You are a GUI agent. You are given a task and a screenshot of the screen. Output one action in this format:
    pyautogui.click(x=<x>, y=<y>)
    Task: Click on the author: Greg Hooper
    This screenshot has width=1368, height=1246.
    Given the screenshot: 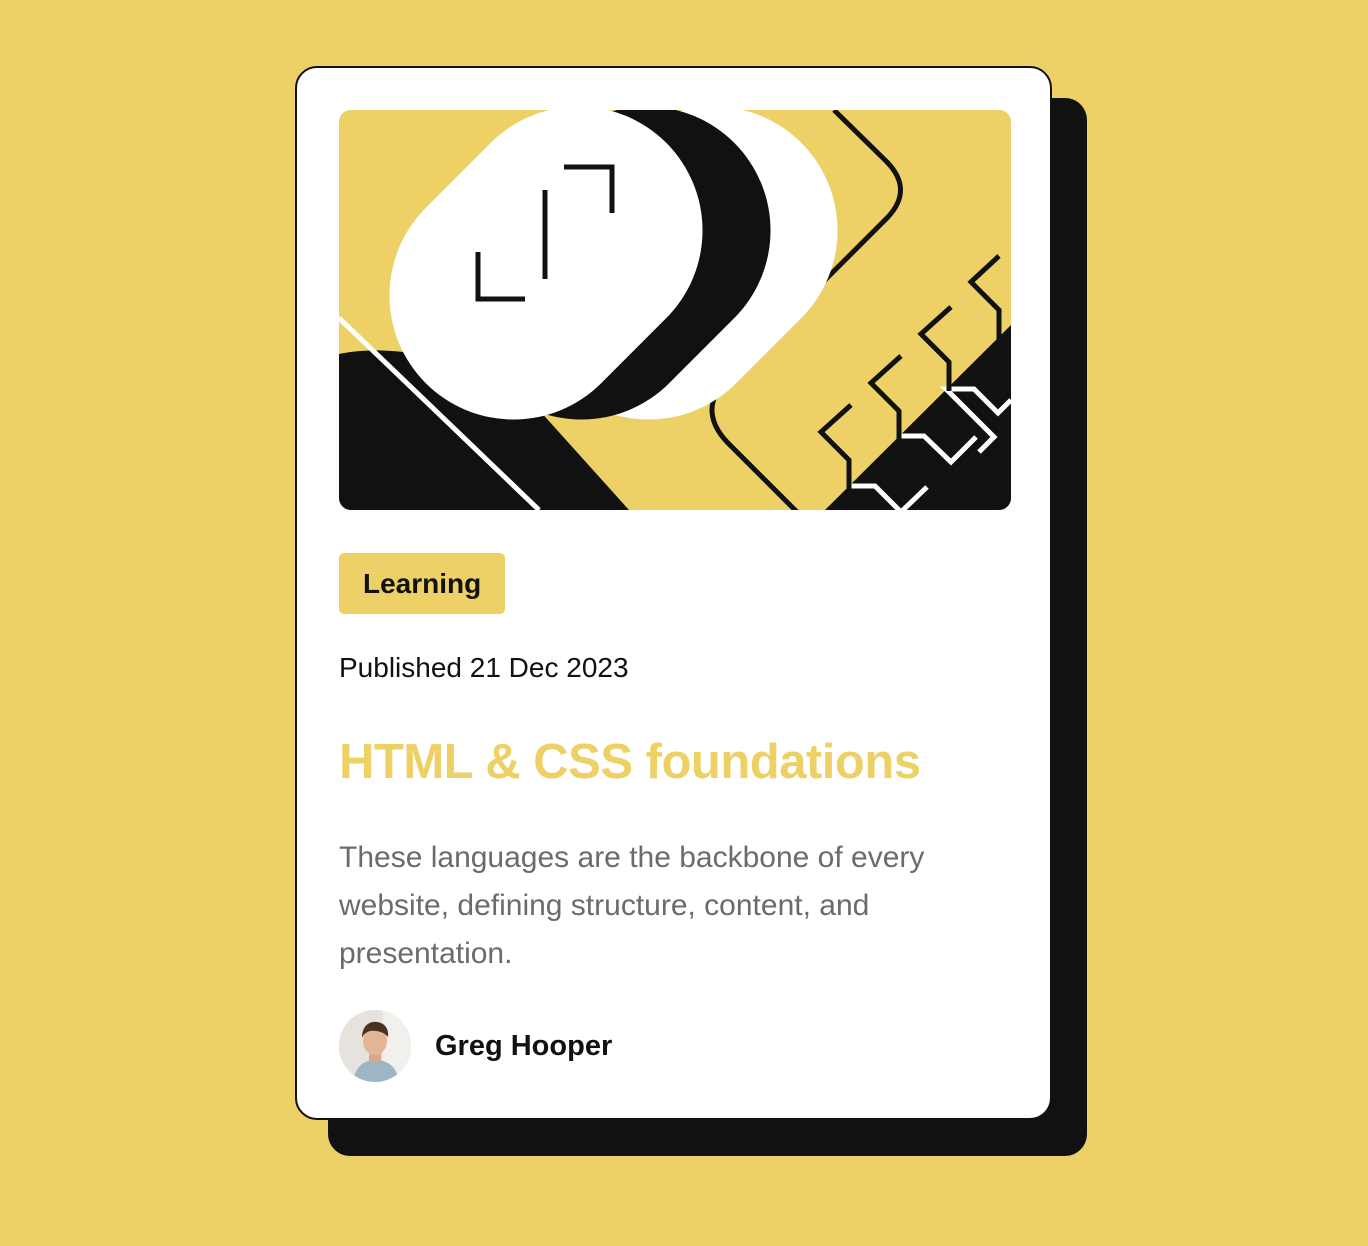 What is the action you would take?
    pyautogui.click(x=475, y=1046)
    